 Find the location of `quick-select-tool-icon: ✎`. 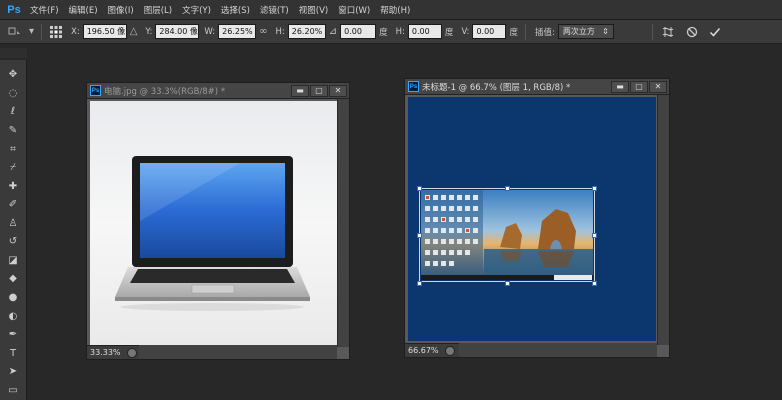

quick-select-tool-icon: ✎ is located at coordinates (13, 131).